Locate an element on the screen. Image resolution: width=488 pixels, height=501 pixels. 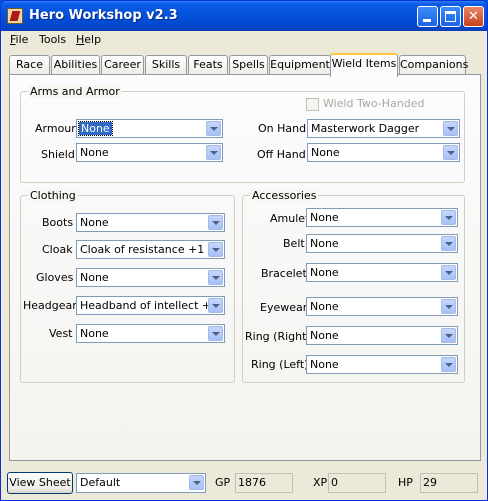
tab-wield-items: Wield Items is located at coordinates (364, 65).